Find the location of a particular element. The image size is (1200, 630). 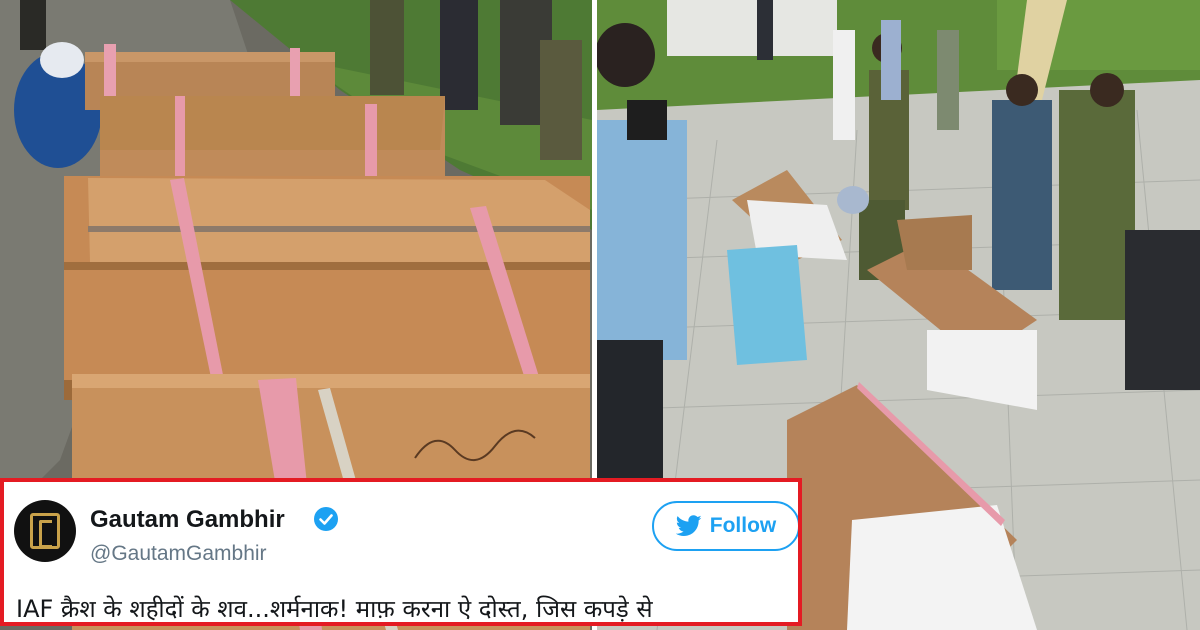

blue-wrapped-bundle is located at coordinates (767, 305).